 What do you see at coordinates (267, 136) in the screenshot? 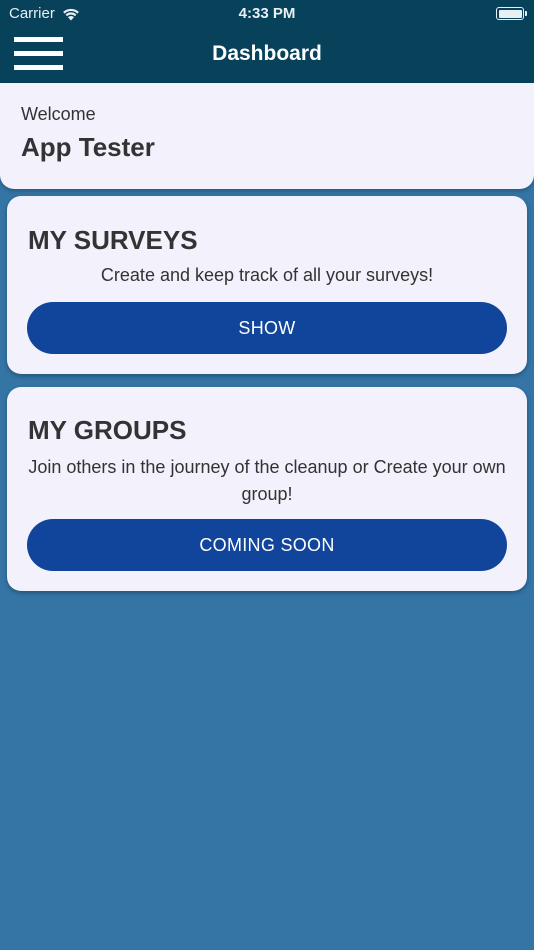
I see `welcome-card: Welcome App Tester` at bounding box center [267, 136].